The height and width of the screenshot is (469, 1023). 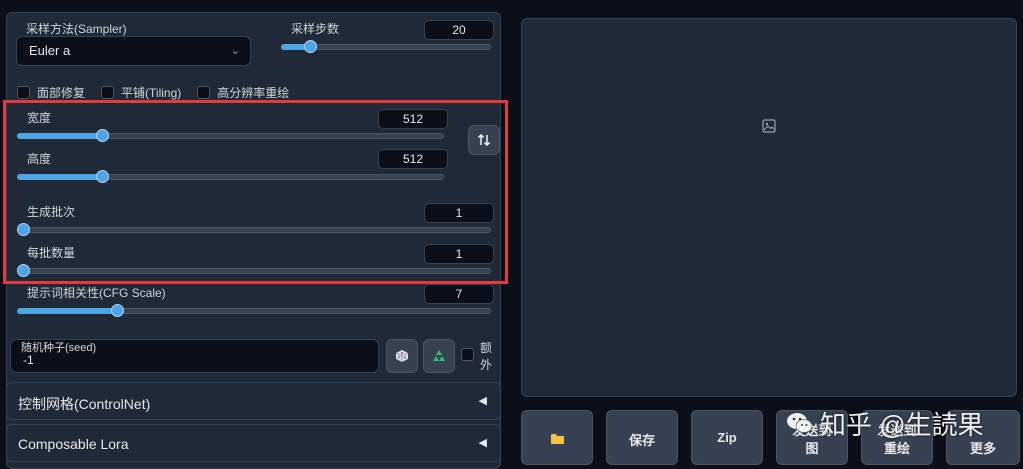 I want to click on recycle-icon, so click(x=439, y=355).